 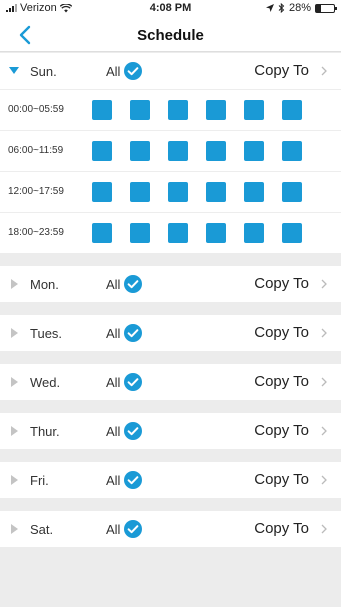 I want to click on nav-bar: Schedule, so click(x=170, y=35).